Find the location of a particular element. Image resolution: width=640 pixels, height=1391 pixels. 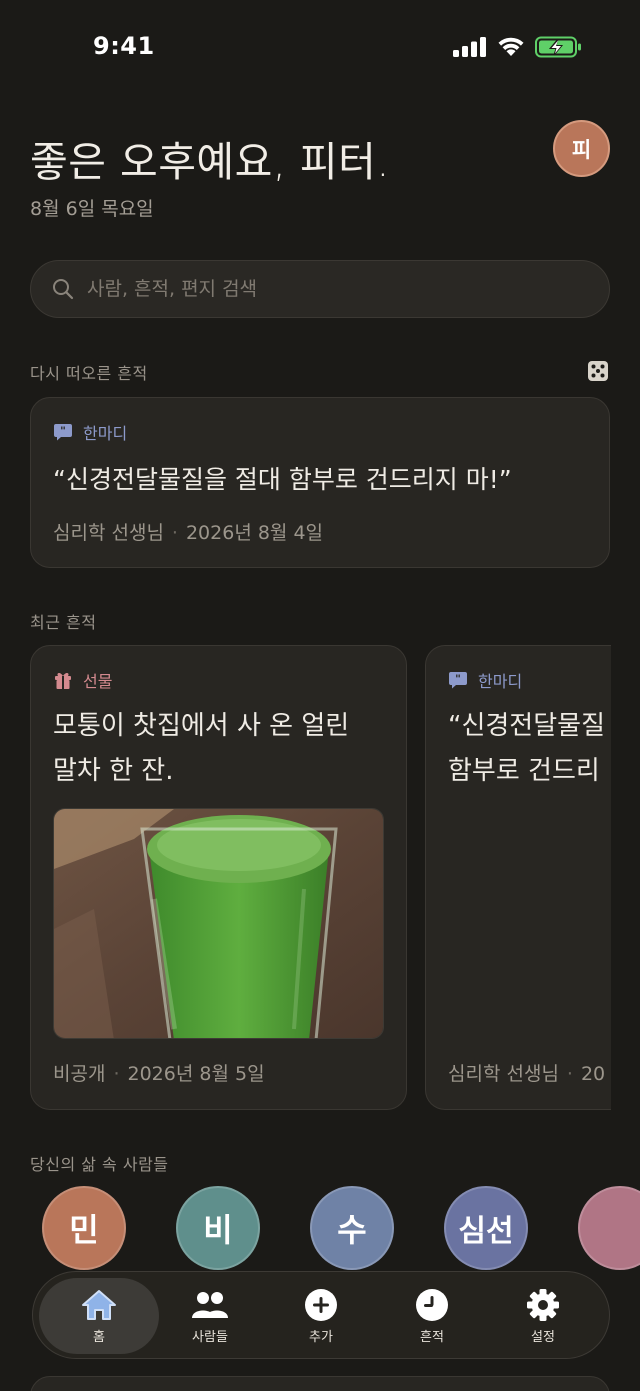

person-avatar is located at coordinates (609, 1228).